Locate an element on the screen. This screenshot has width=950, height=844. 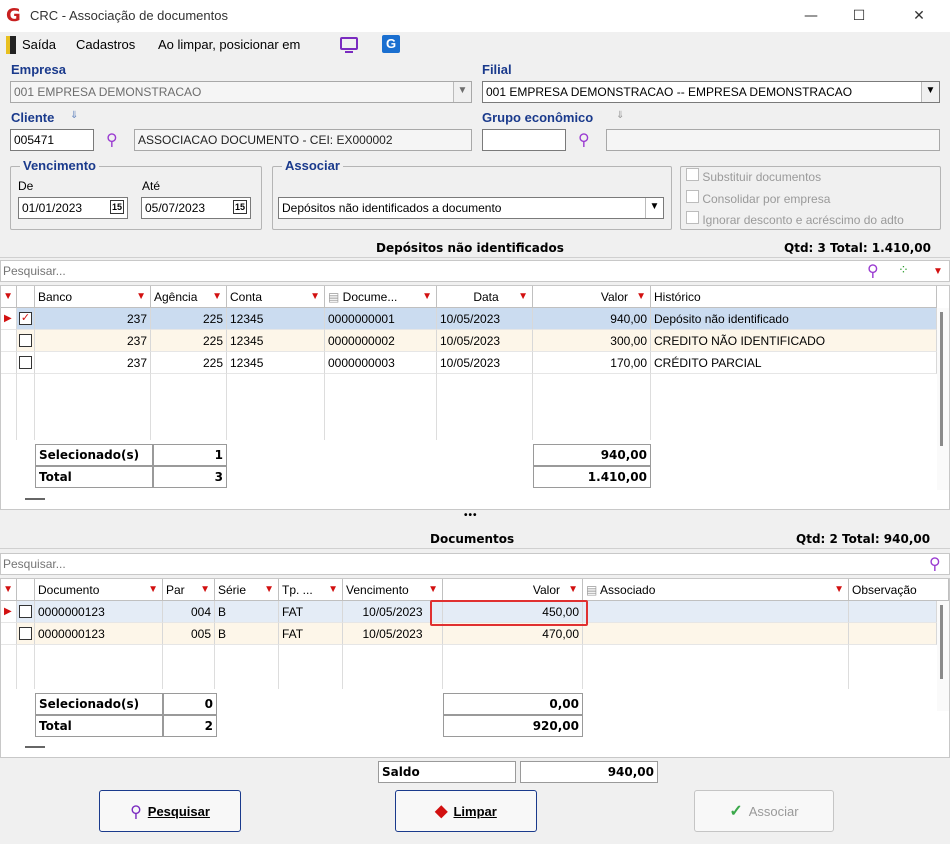
empresa-value: 001 EMPRESA DEMONSTRACAO is located at coordinates (108, 92).